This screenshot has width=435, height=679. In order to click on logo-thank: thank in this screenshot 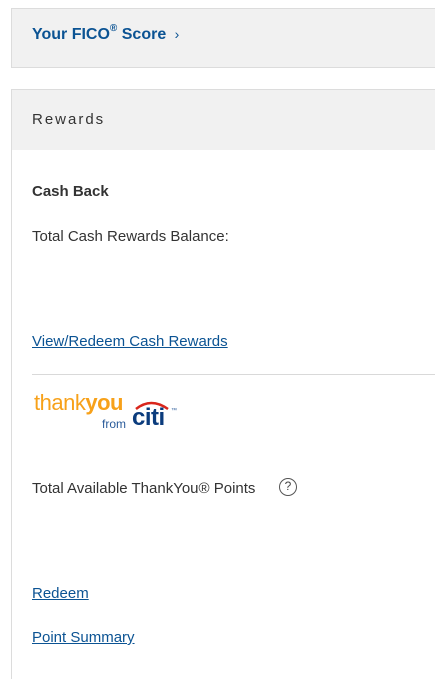, I will do `click(60, 402)`.